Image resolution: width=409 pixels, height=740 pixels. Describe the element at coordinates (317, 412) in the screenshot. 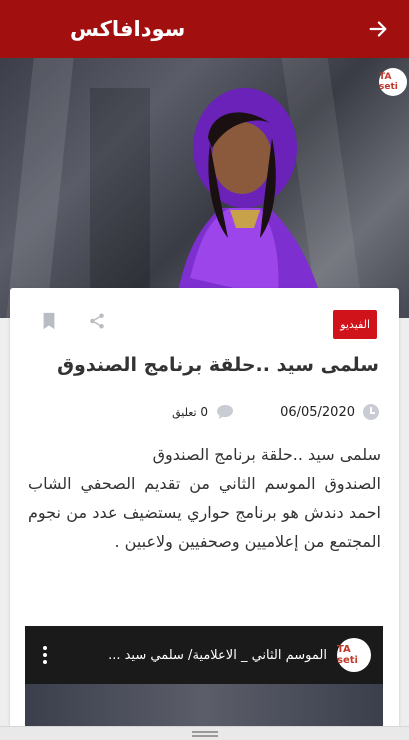

I see `article-date: 06/05/2020` at that location.